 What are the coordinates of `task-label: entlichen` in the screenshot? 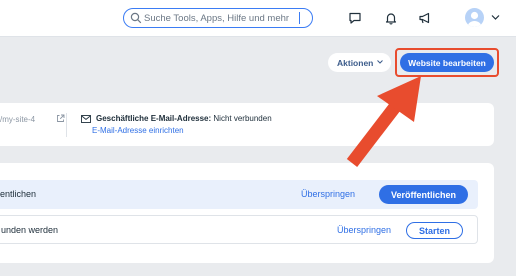 It's located at (18, 194).